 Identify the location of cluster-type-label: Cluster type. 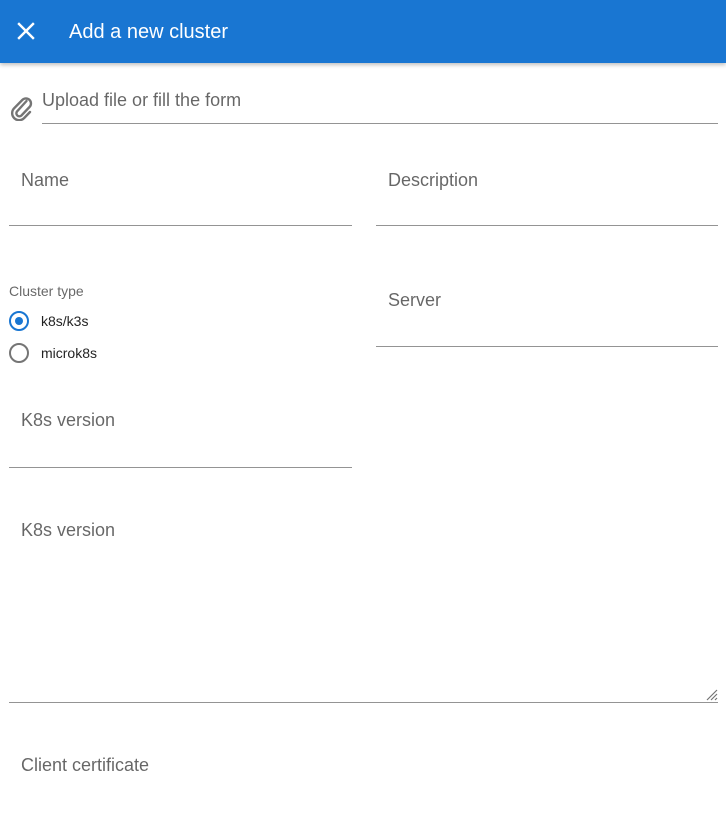
(46, 291).